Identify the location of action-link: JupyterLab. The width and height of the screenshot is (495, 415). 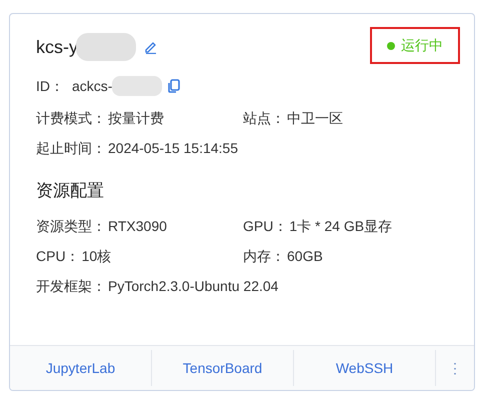
(80, 368).